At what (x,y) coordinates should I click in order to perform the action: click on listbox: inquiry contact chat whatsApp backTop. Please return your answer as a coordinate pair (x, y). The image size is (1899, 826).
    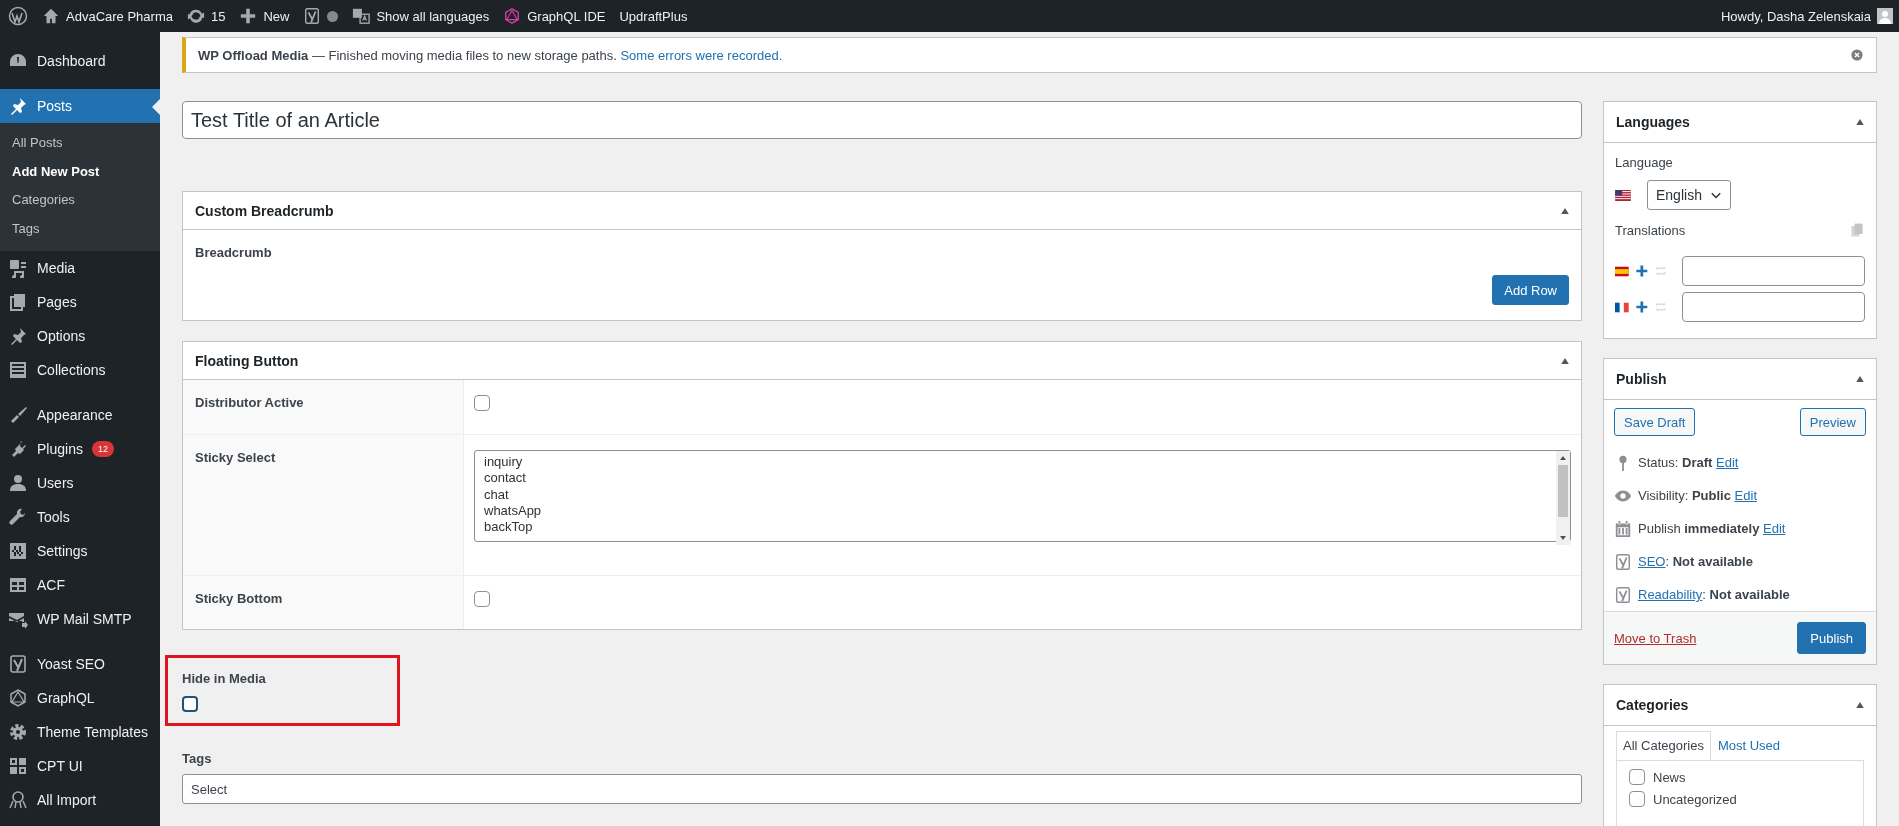
    Looking at the image, I should click on (1022, 496).